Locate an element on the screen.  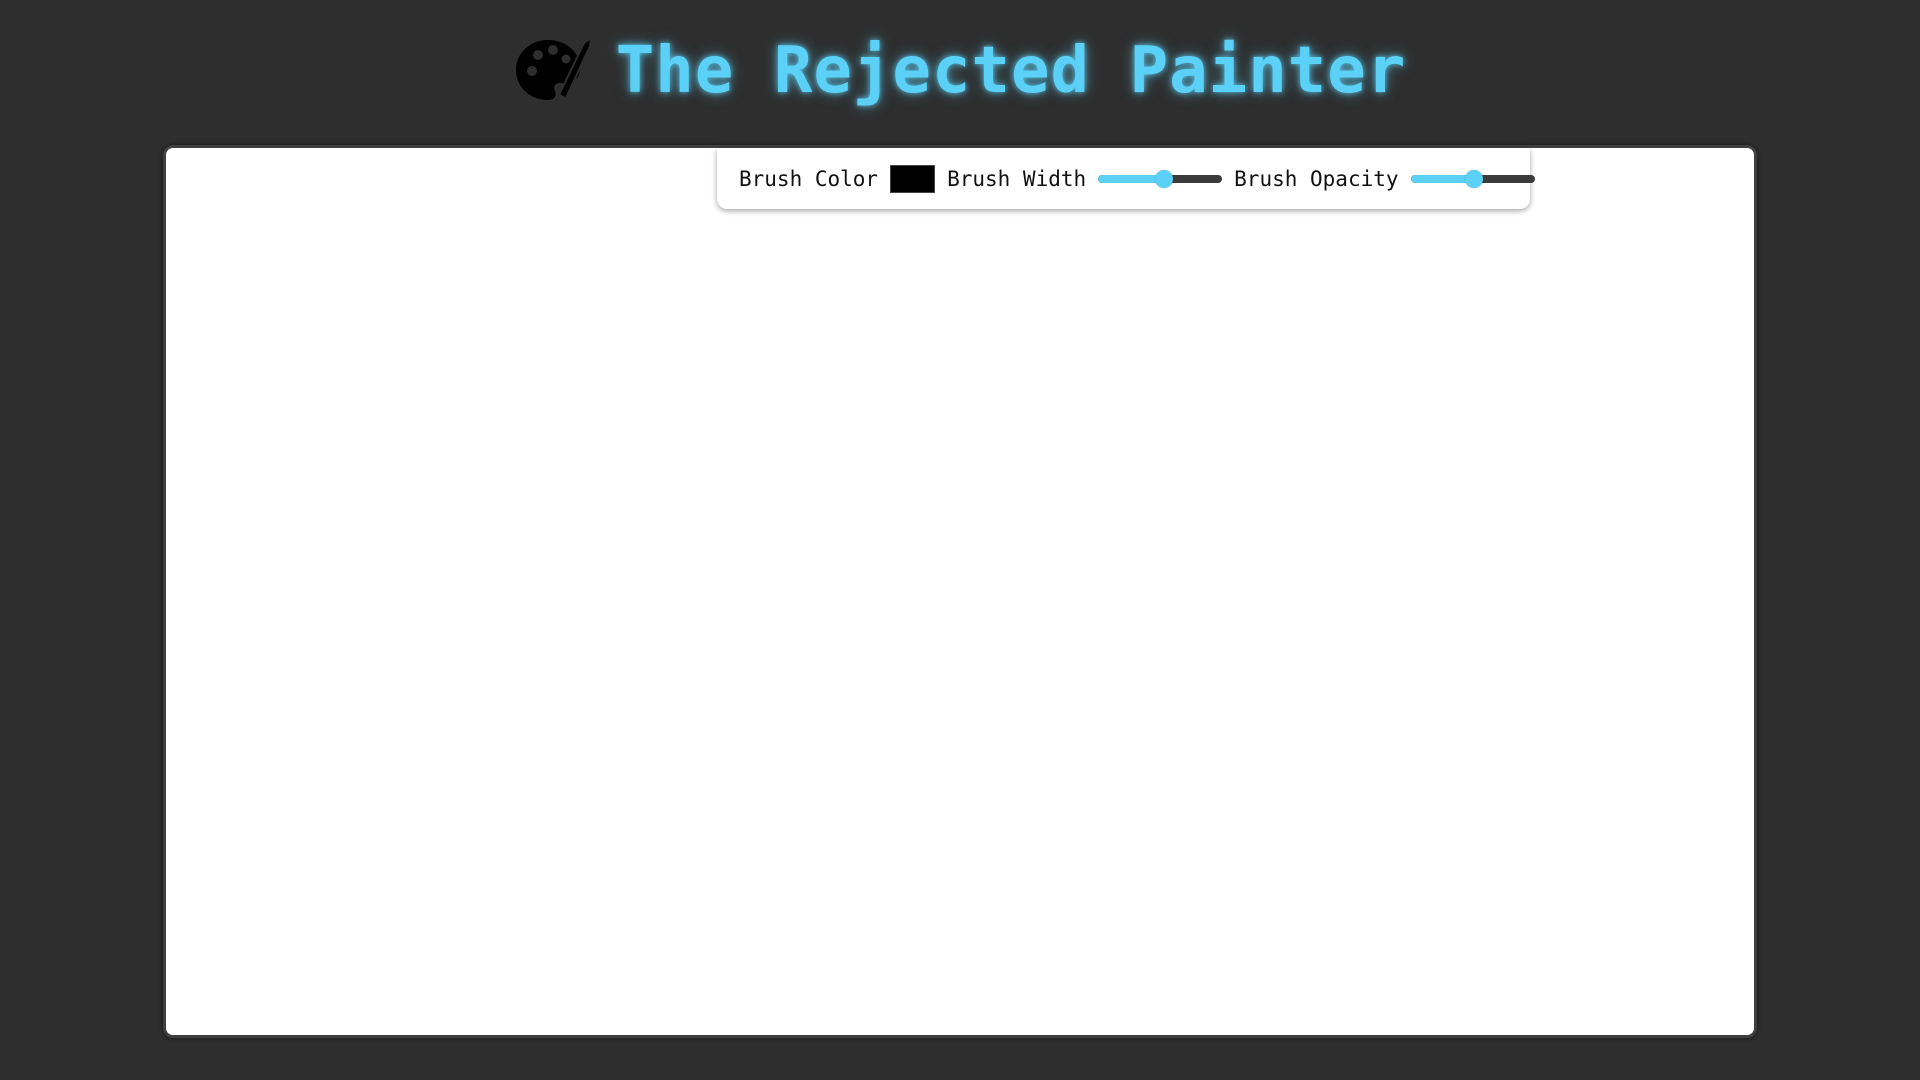
brush-color-picker is located at coordinates (913, 178).